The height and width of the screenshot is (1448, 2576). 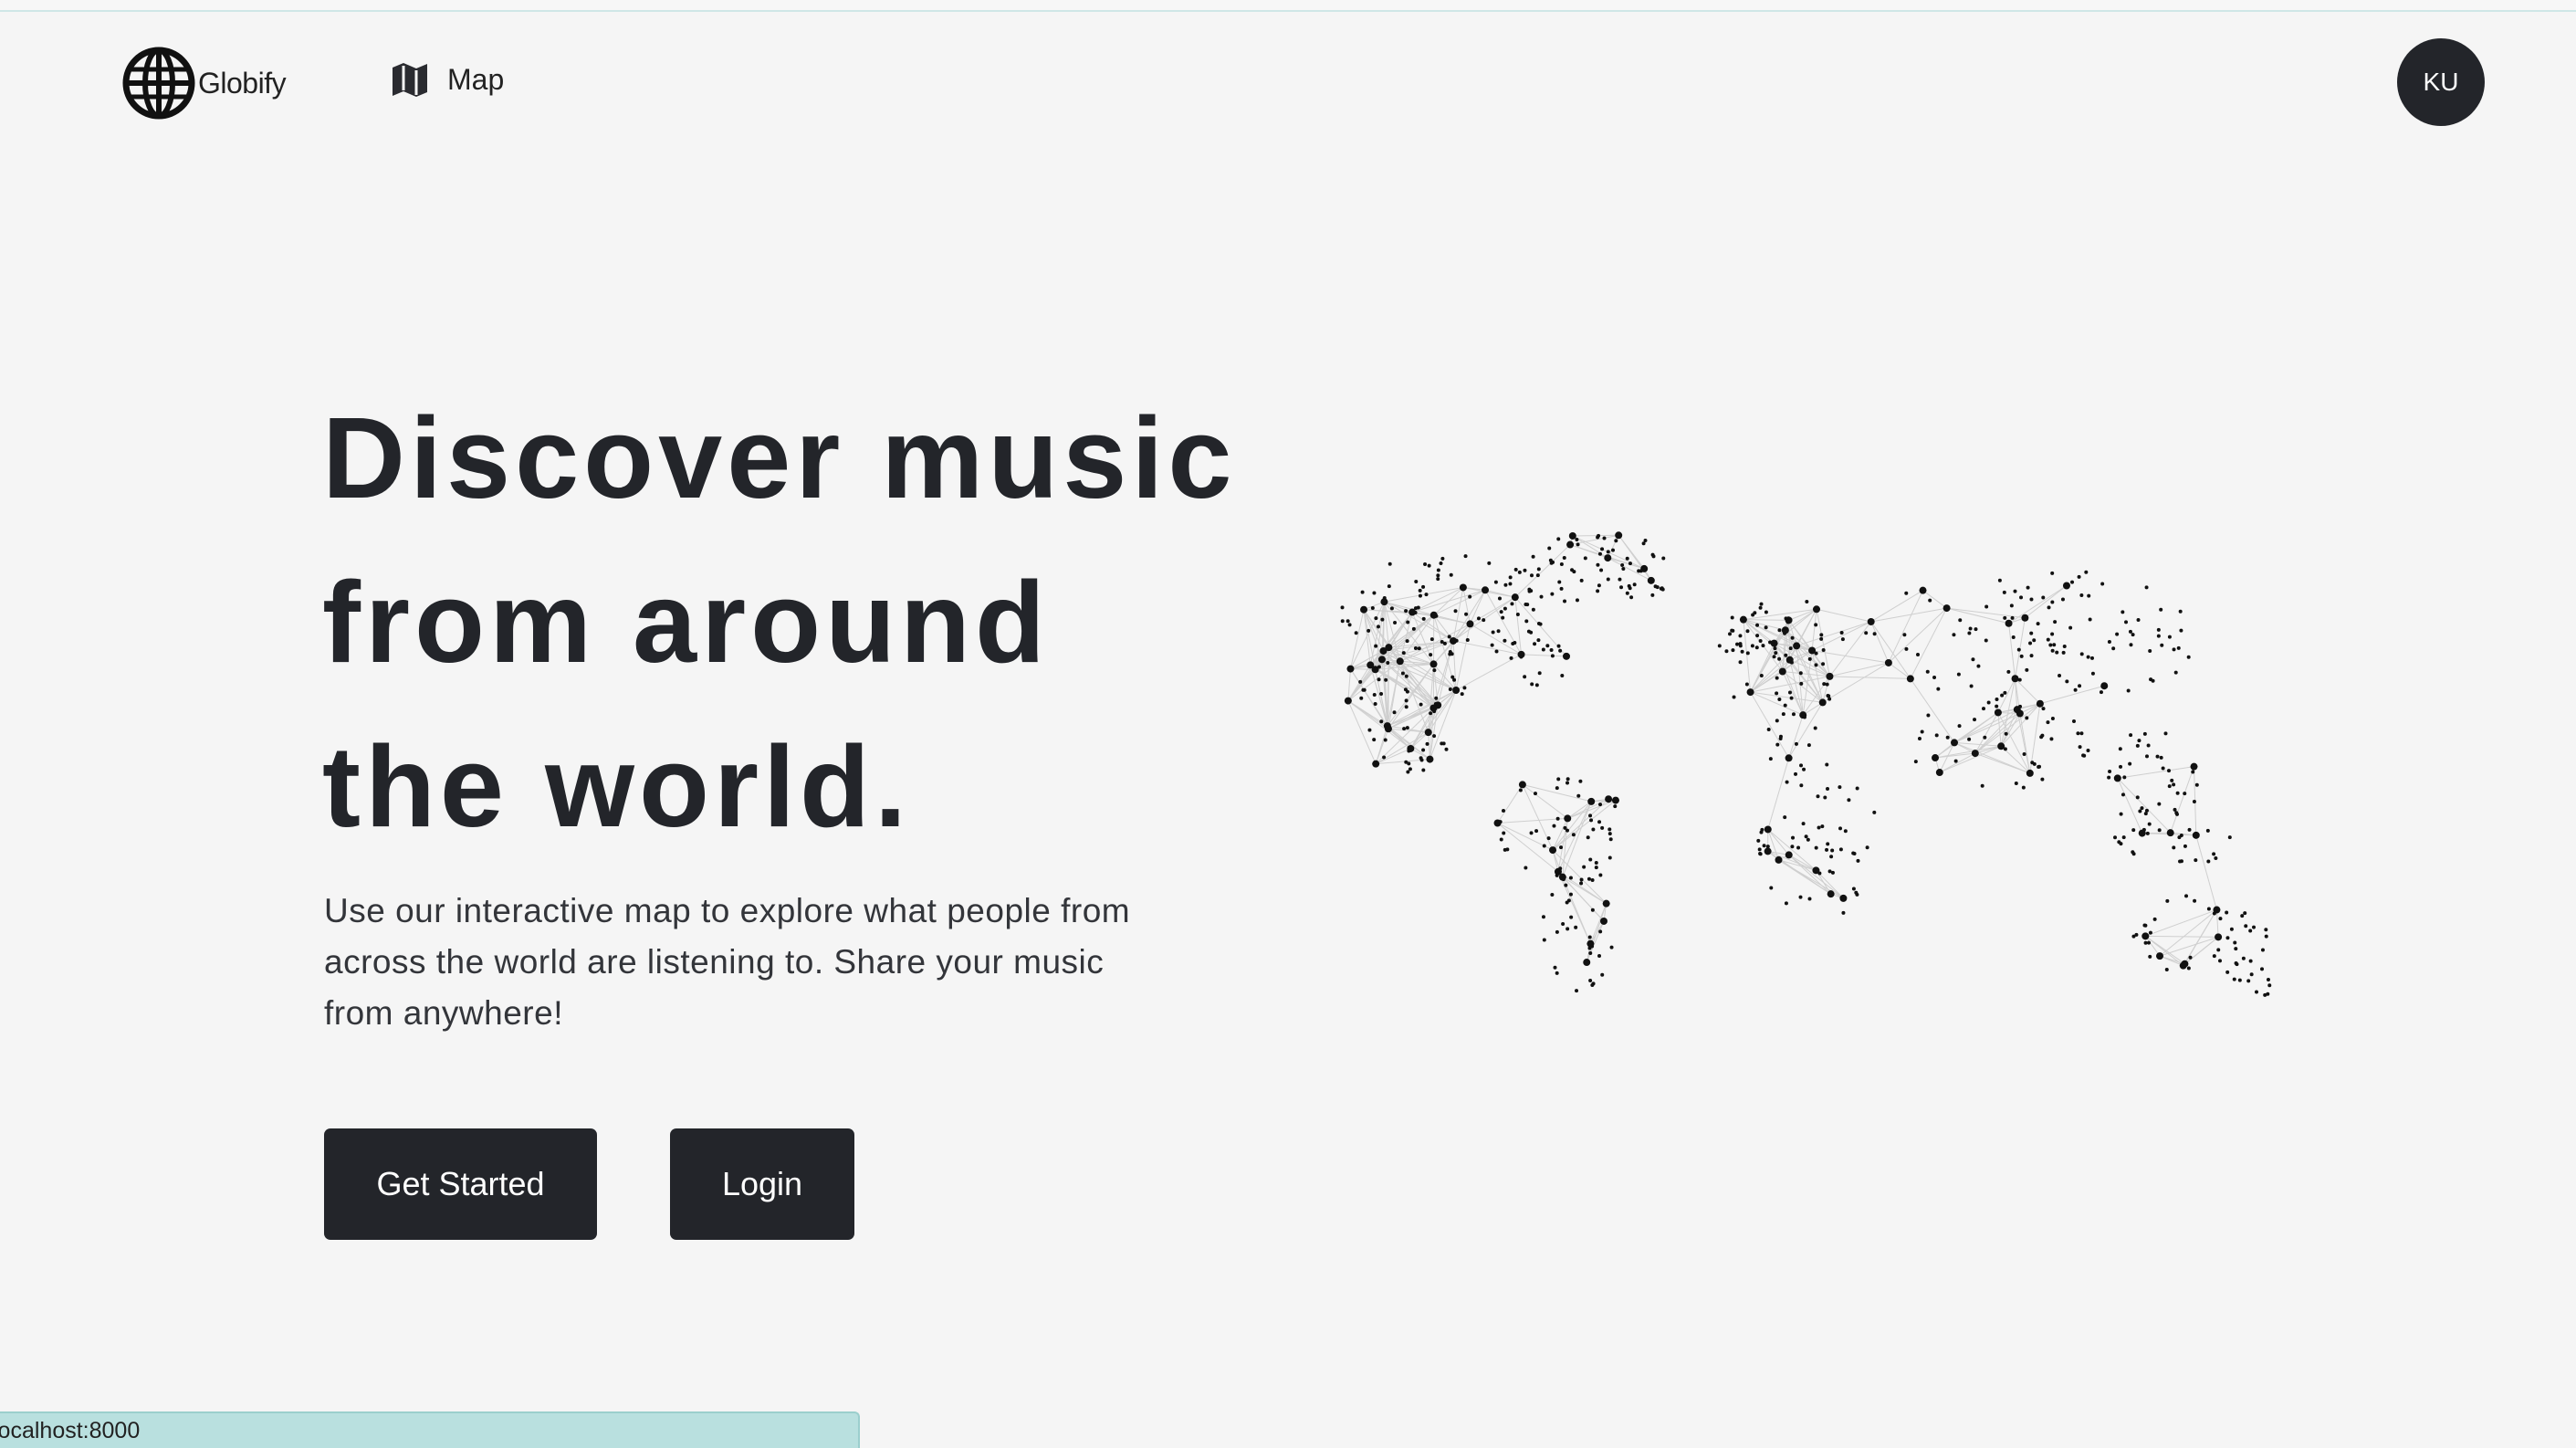 I want to click on user-avatar: KU, so click(x=2441, y=82).